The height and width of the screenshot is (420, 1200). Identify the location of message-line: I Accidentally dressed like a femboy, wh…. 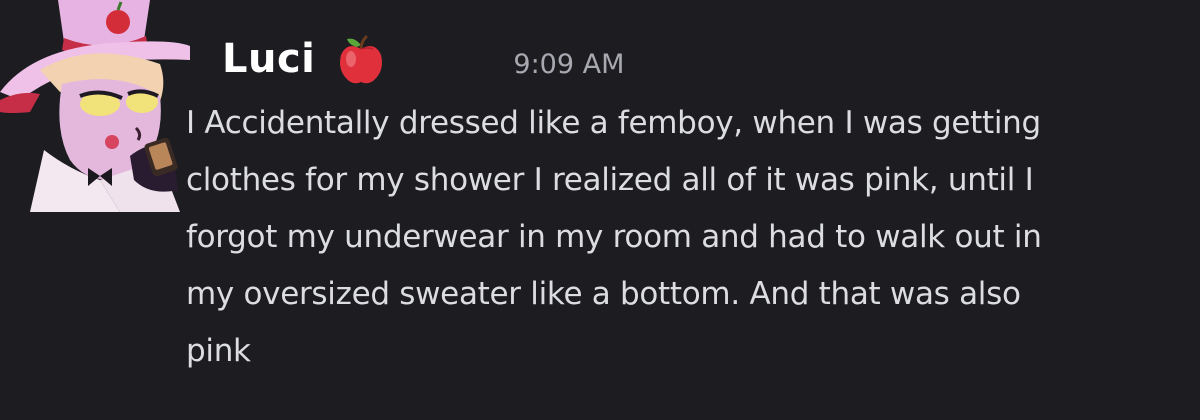
(613, 123).